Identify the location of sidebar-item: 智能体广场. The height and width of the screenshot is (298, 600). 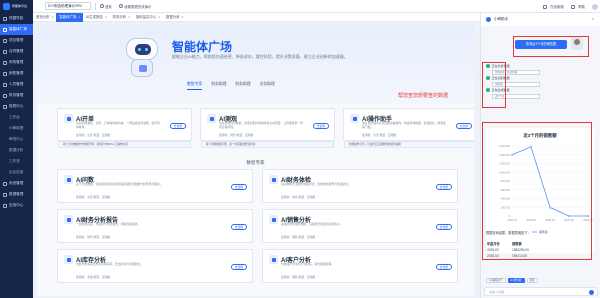
(16, 29).